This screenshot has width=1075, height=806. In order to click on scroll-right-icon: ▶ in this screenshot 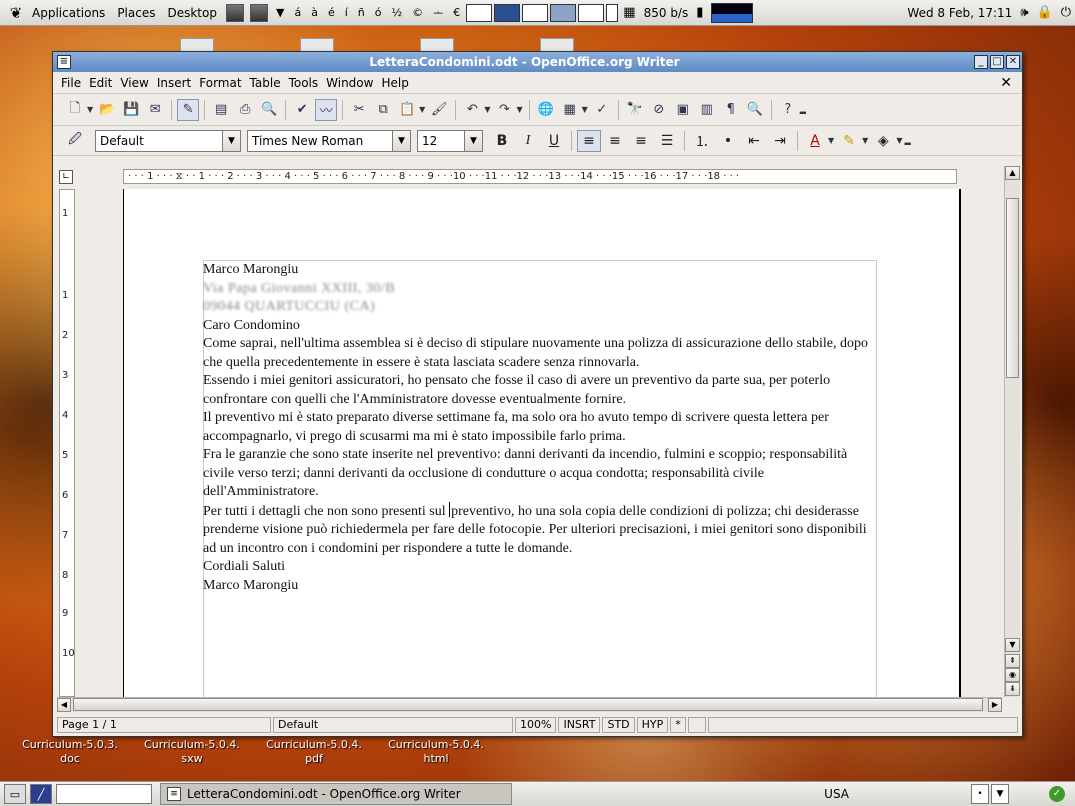, I will do `click(995, 705)`.